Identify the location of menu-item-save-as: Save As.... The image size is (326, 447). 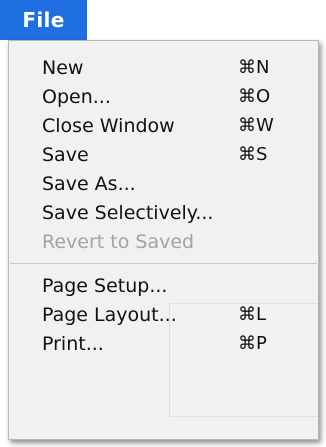
(163, 183).